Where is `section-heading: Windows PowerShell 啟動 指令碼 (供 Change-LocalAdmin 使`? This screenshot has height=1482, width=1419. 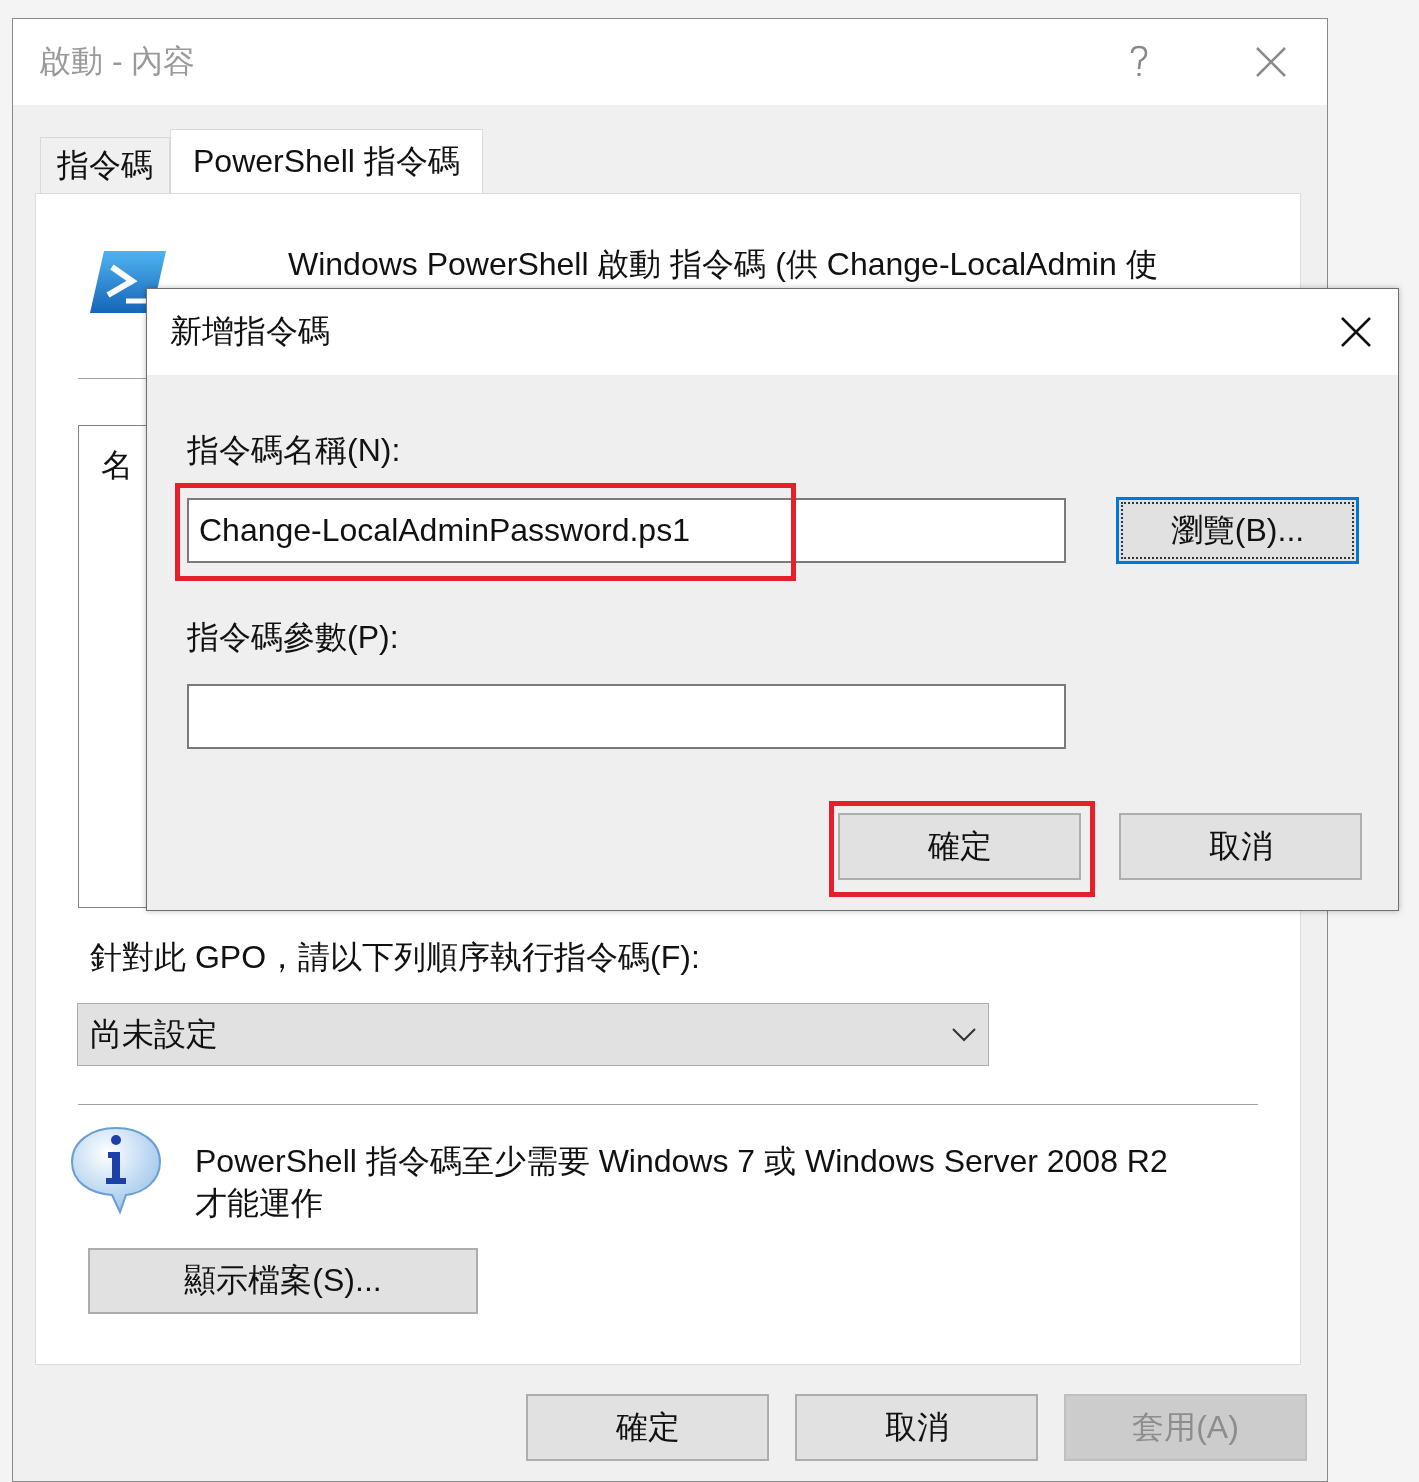
section-heading: Windows PowerShell 啟動 指令碼 (供 Change-LocalAdmin 使 is located at coordinates (723, 264).